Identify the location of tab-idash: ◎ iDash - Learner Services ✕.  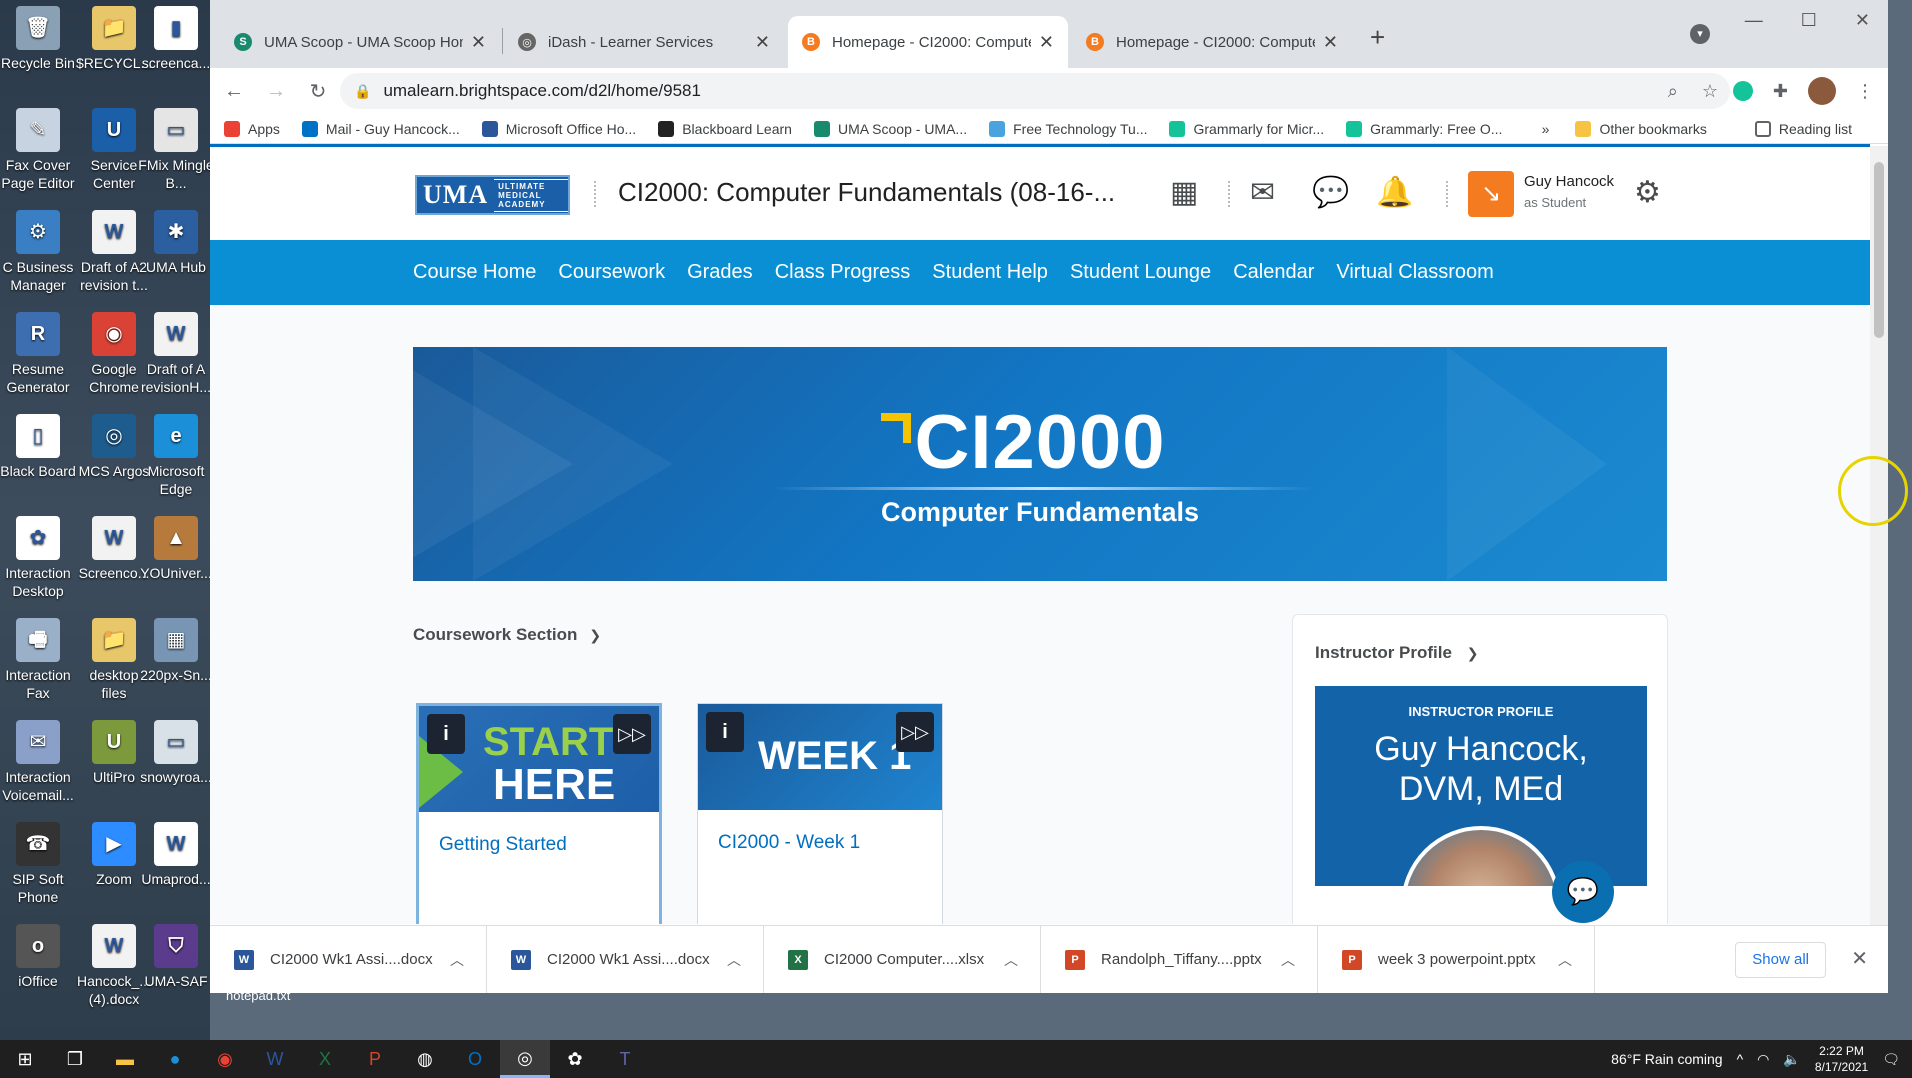
(644, 42).